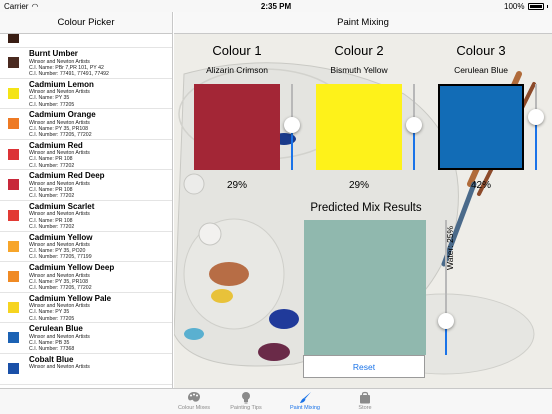  Describe the element at coordinates (59, 367) in the screenshot. I see `colour-maker: Winsor and Newton Artists` at that location.